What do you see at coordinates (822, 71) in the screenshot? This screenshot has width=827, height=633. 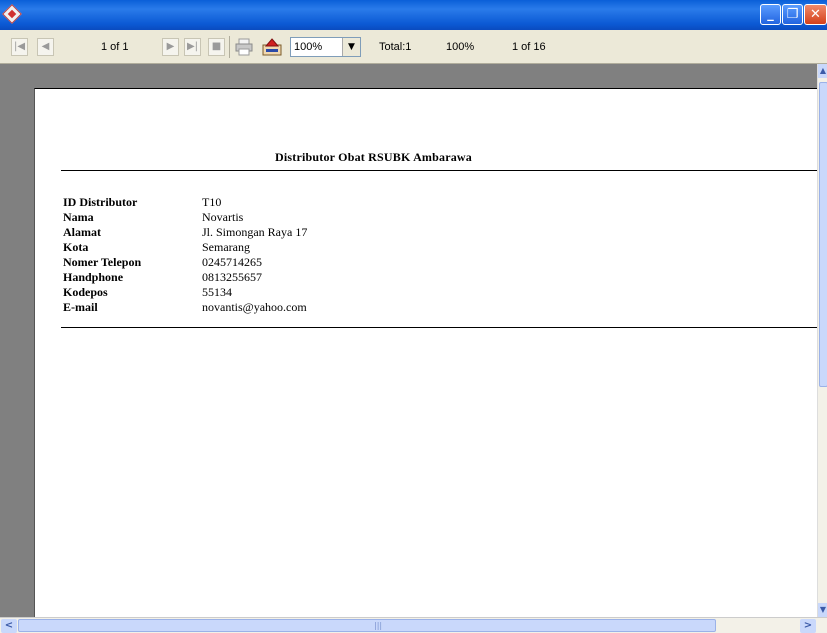 I see `scroll-up-button: ▲` at bounding box center [822, 71].